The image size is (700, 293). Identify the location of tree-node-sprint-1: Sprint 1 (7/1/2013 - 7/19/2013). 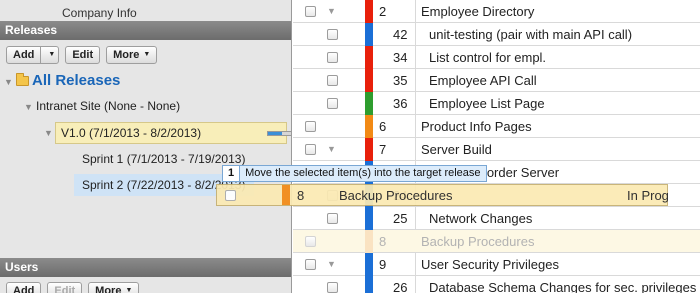
(163, 159).